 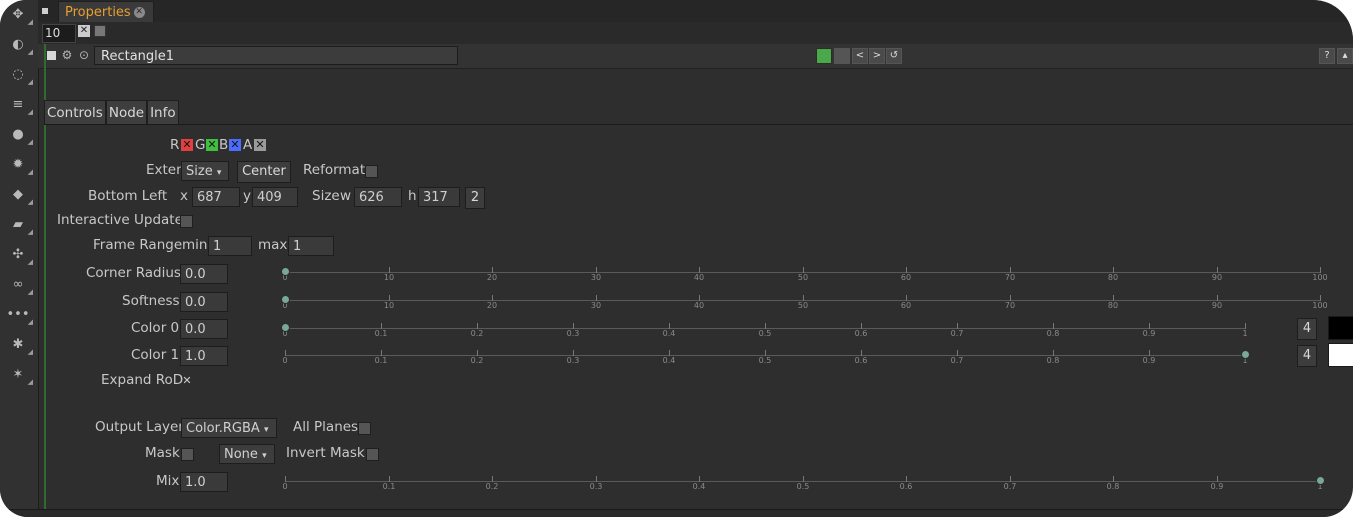 I want to click on corner-radius-slider: 0 10 20 30 40 50 60 70 80 90 100, so click(x=804, y=272).